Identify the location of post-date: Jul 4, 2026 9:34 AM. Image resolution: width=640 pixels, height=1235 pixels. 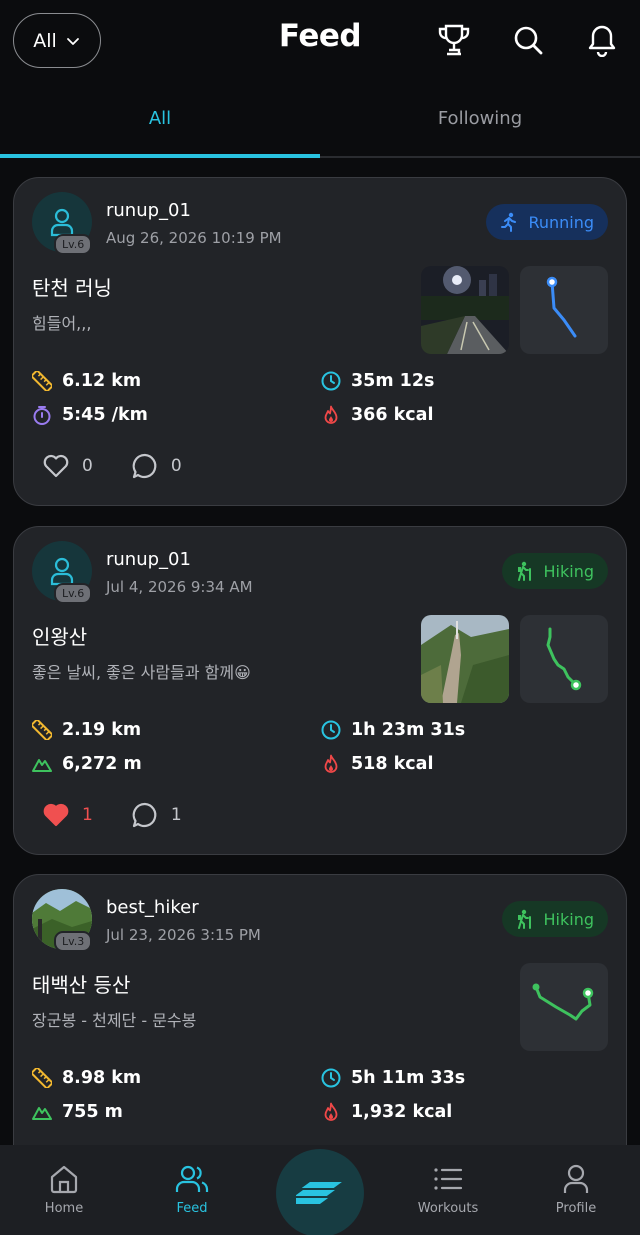
(179, 587).